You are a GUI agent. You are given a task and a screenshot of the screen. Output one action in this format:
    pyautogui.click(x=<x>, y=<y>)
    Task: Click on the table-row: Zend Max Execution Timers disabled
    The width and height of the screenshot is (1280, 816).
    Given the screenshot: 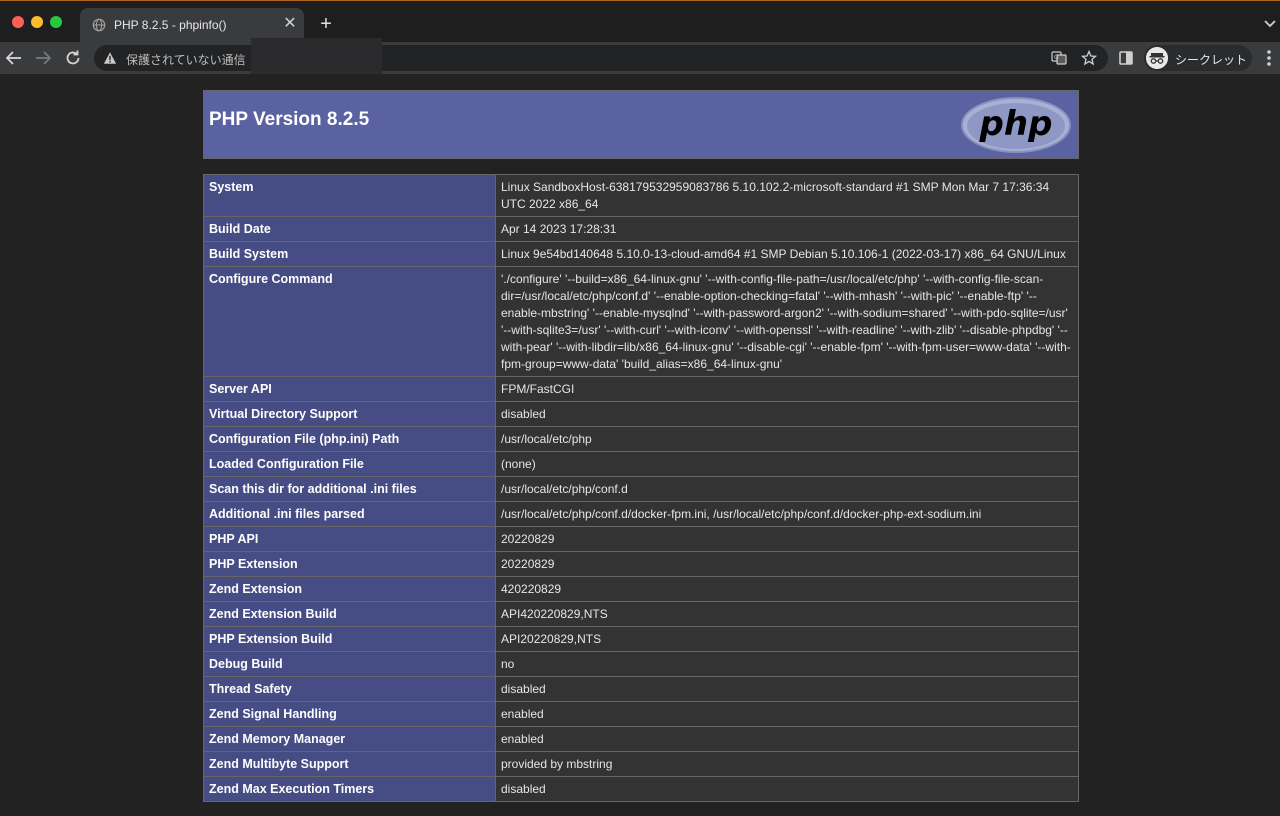 What is the action you would take?
    pyautogui.click(x=641, y=789)
    